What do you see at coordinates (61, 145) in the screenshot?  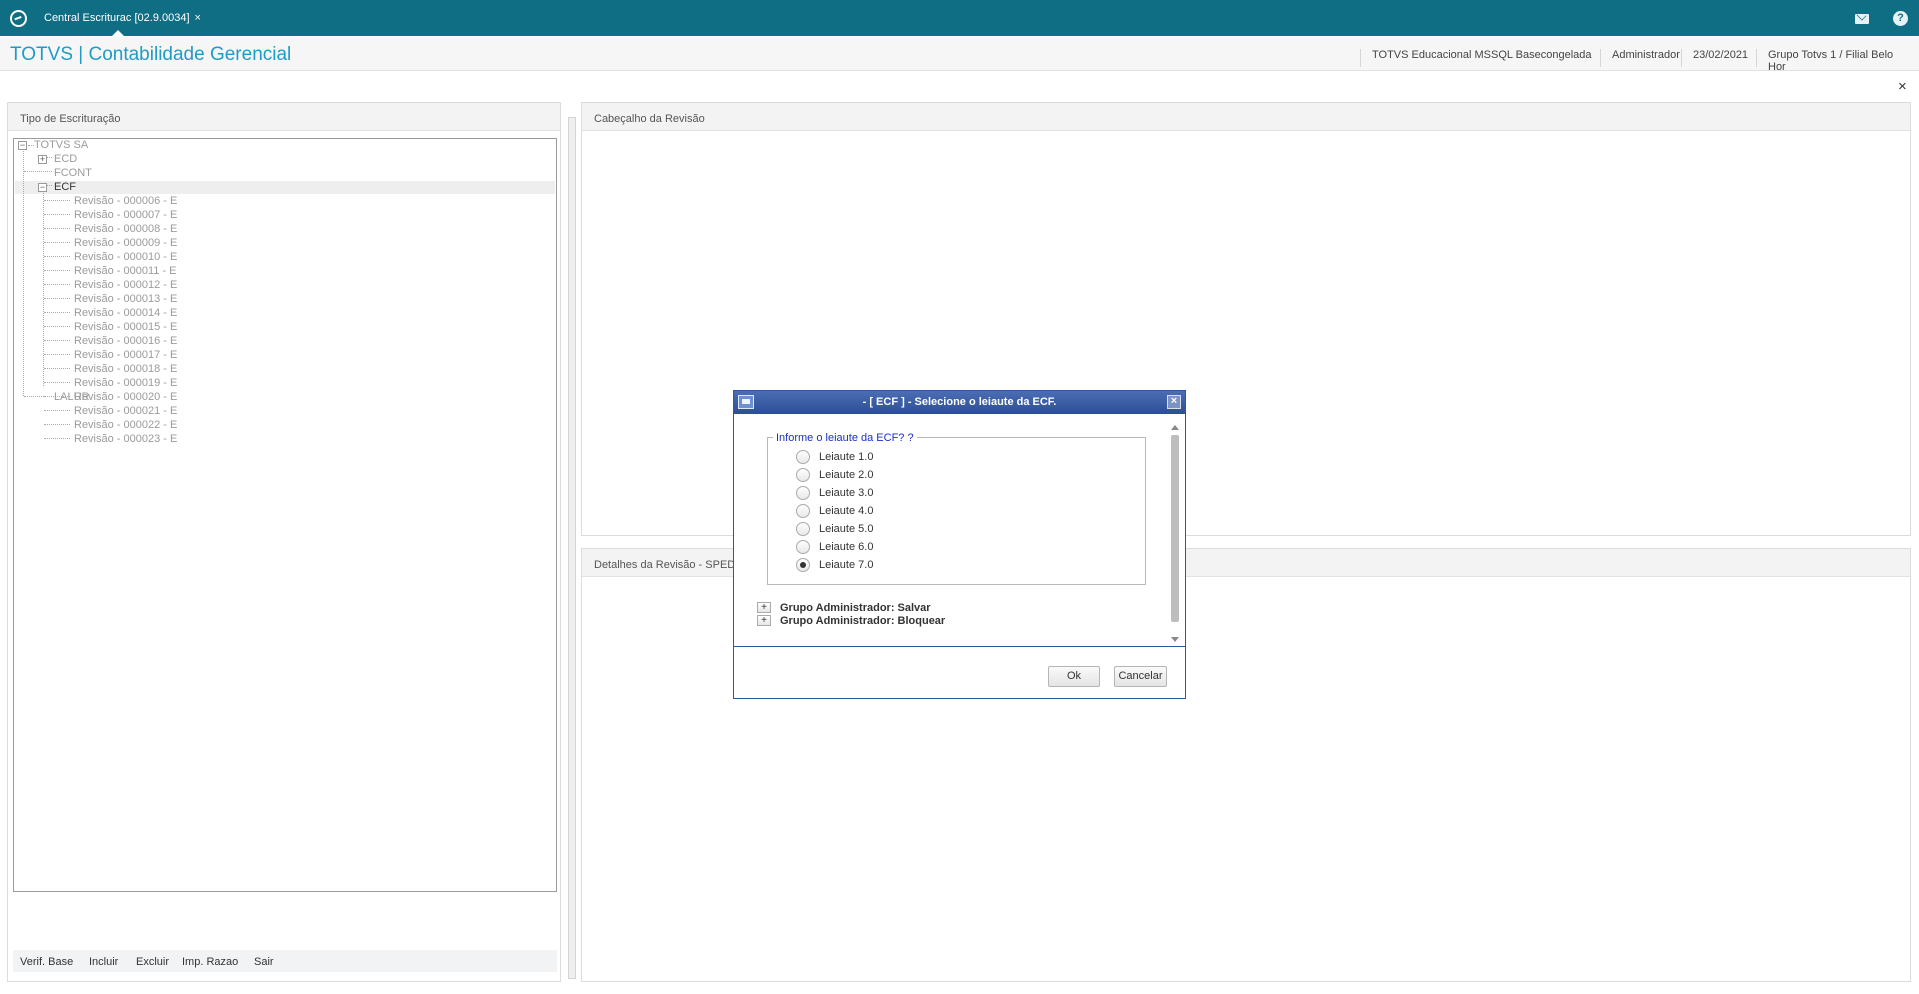 I see `tree-node-root: TOTVS SA` at bounding box center [61, 145].